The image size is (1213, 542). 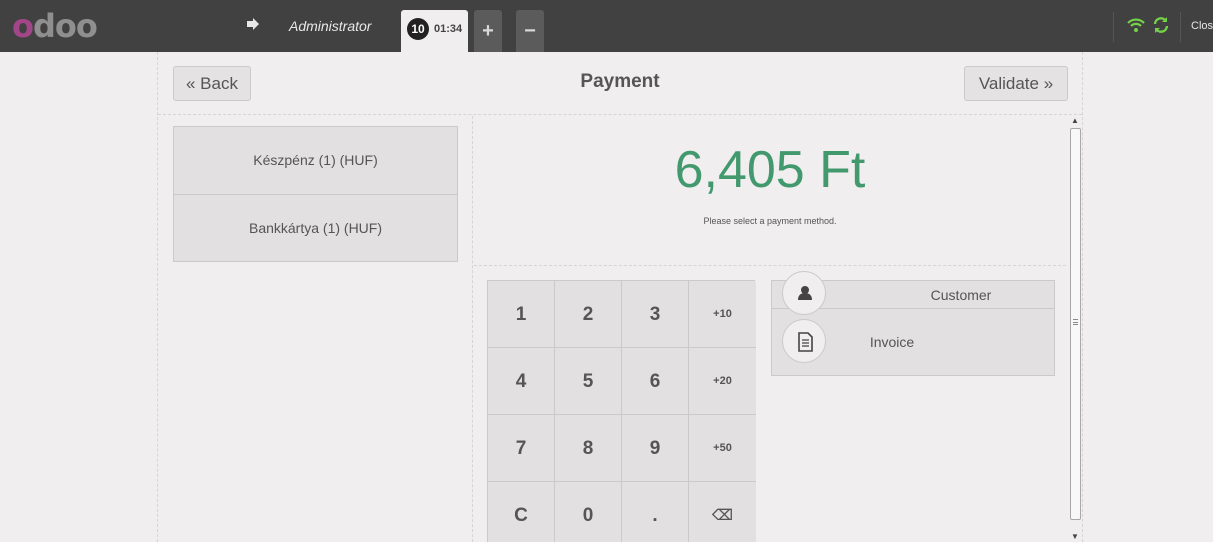 I want to click on person-icon, so click(x=804, y=293).